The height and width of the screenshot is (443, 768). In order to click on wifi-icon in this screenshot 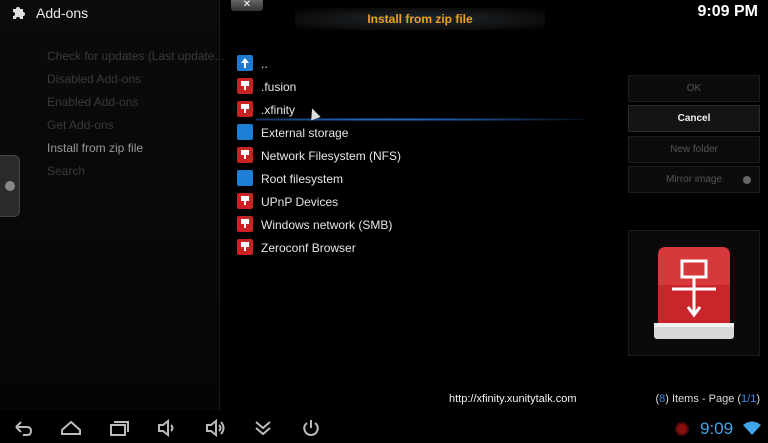, I will do `click(752, 428)`.